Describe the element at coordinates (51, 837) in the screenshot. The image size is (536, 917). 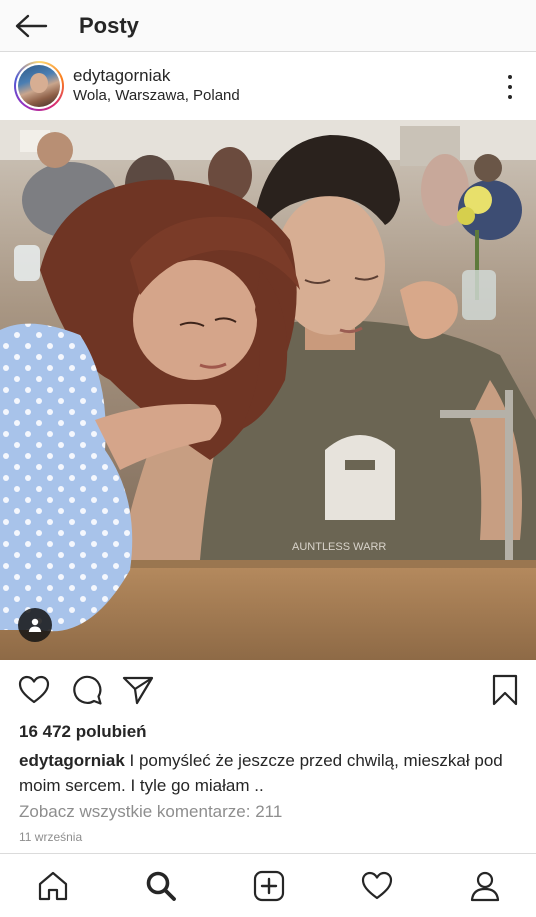
I see `post-date: 11 września` at that location.